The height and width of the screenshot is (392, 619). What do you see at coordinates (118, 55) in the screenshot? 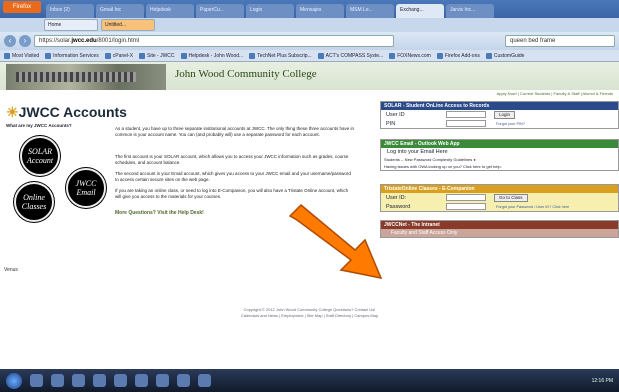
I see `bookmark-item: cPanel-X` at bounding box center [118, 55].